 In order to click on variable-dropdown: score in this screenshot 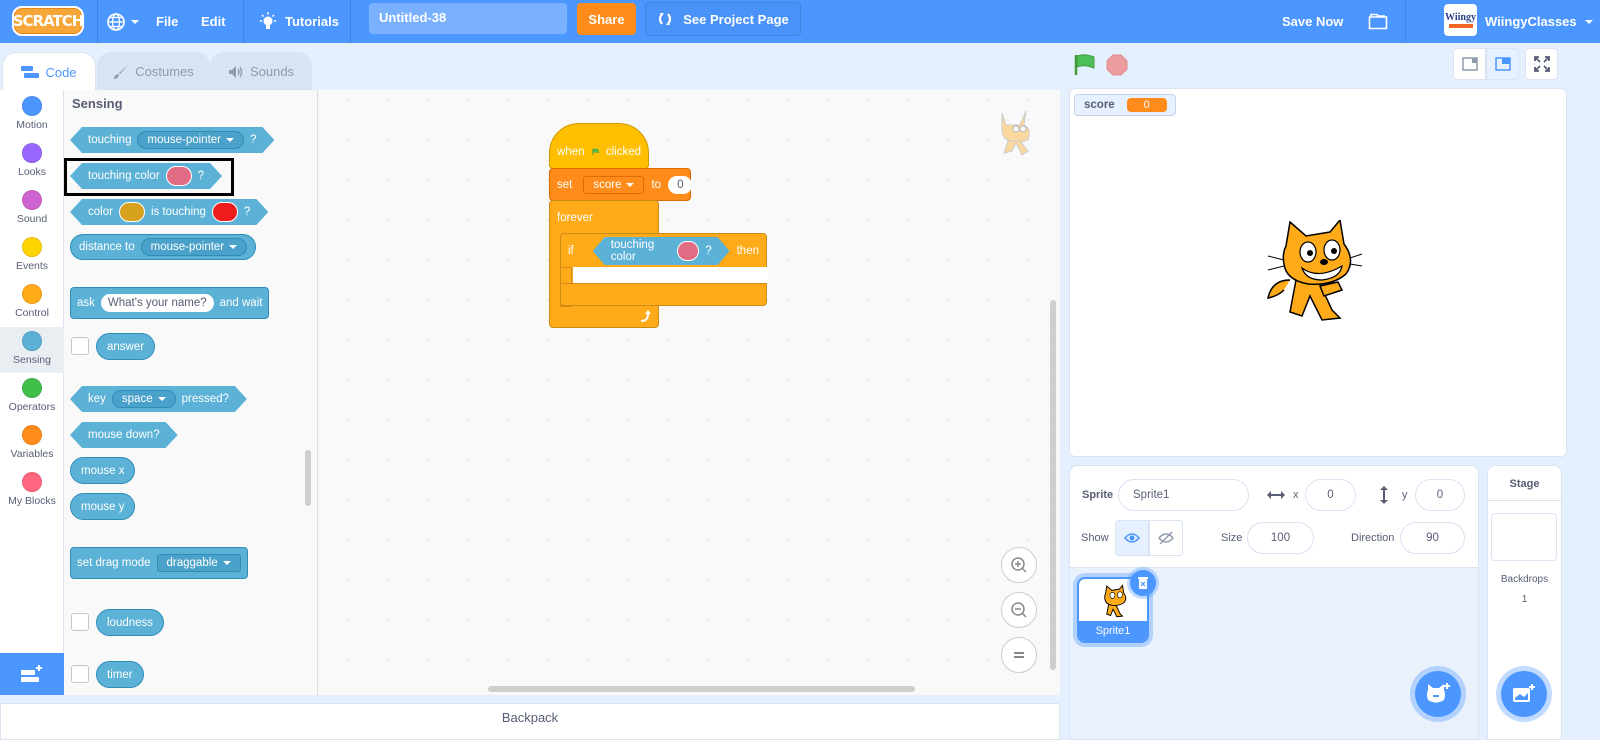, I will do `click(614, 184)`.